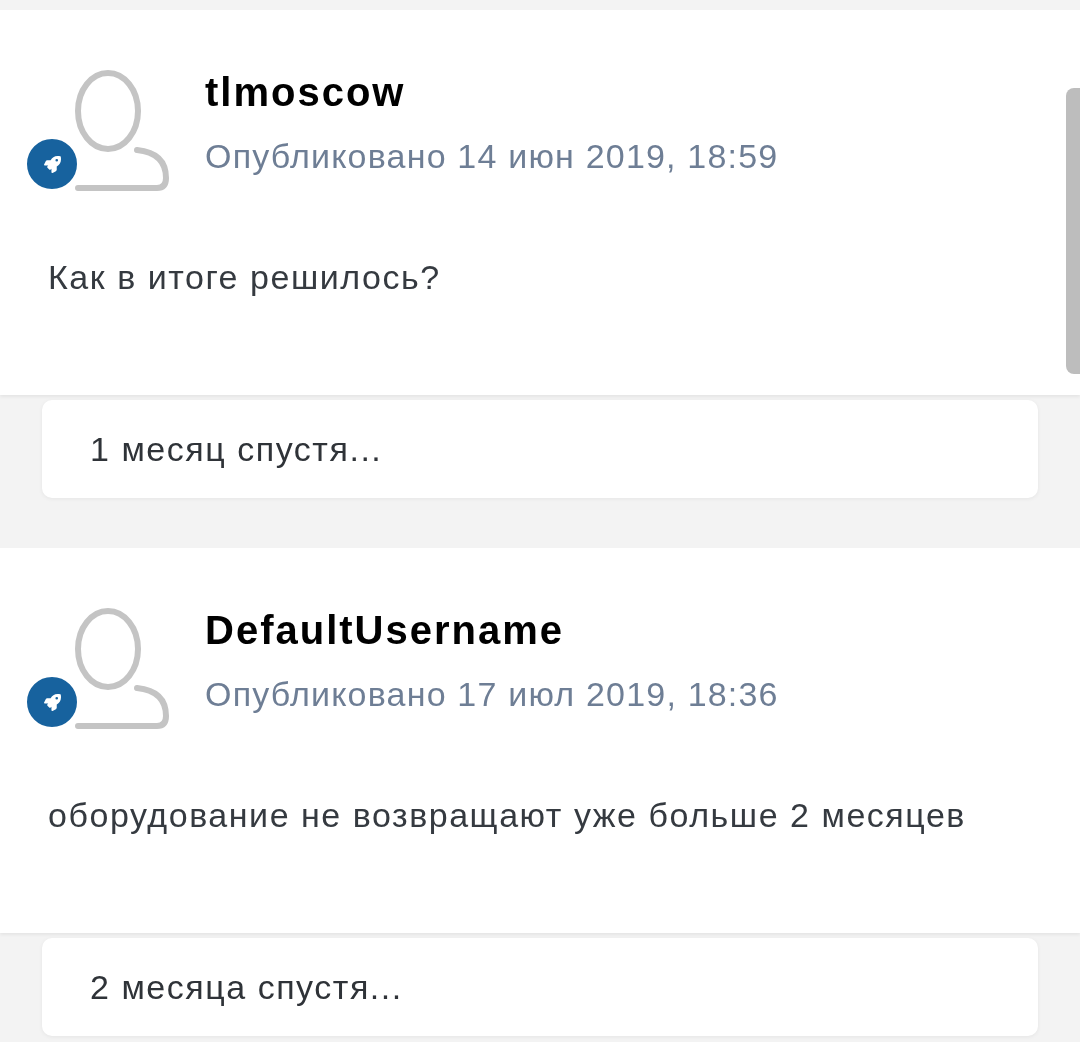  What do you see at coordinates (305, 92) in the screenshot?
I see `author-name-link: tlmoscow` at bounding box center [305, 92].